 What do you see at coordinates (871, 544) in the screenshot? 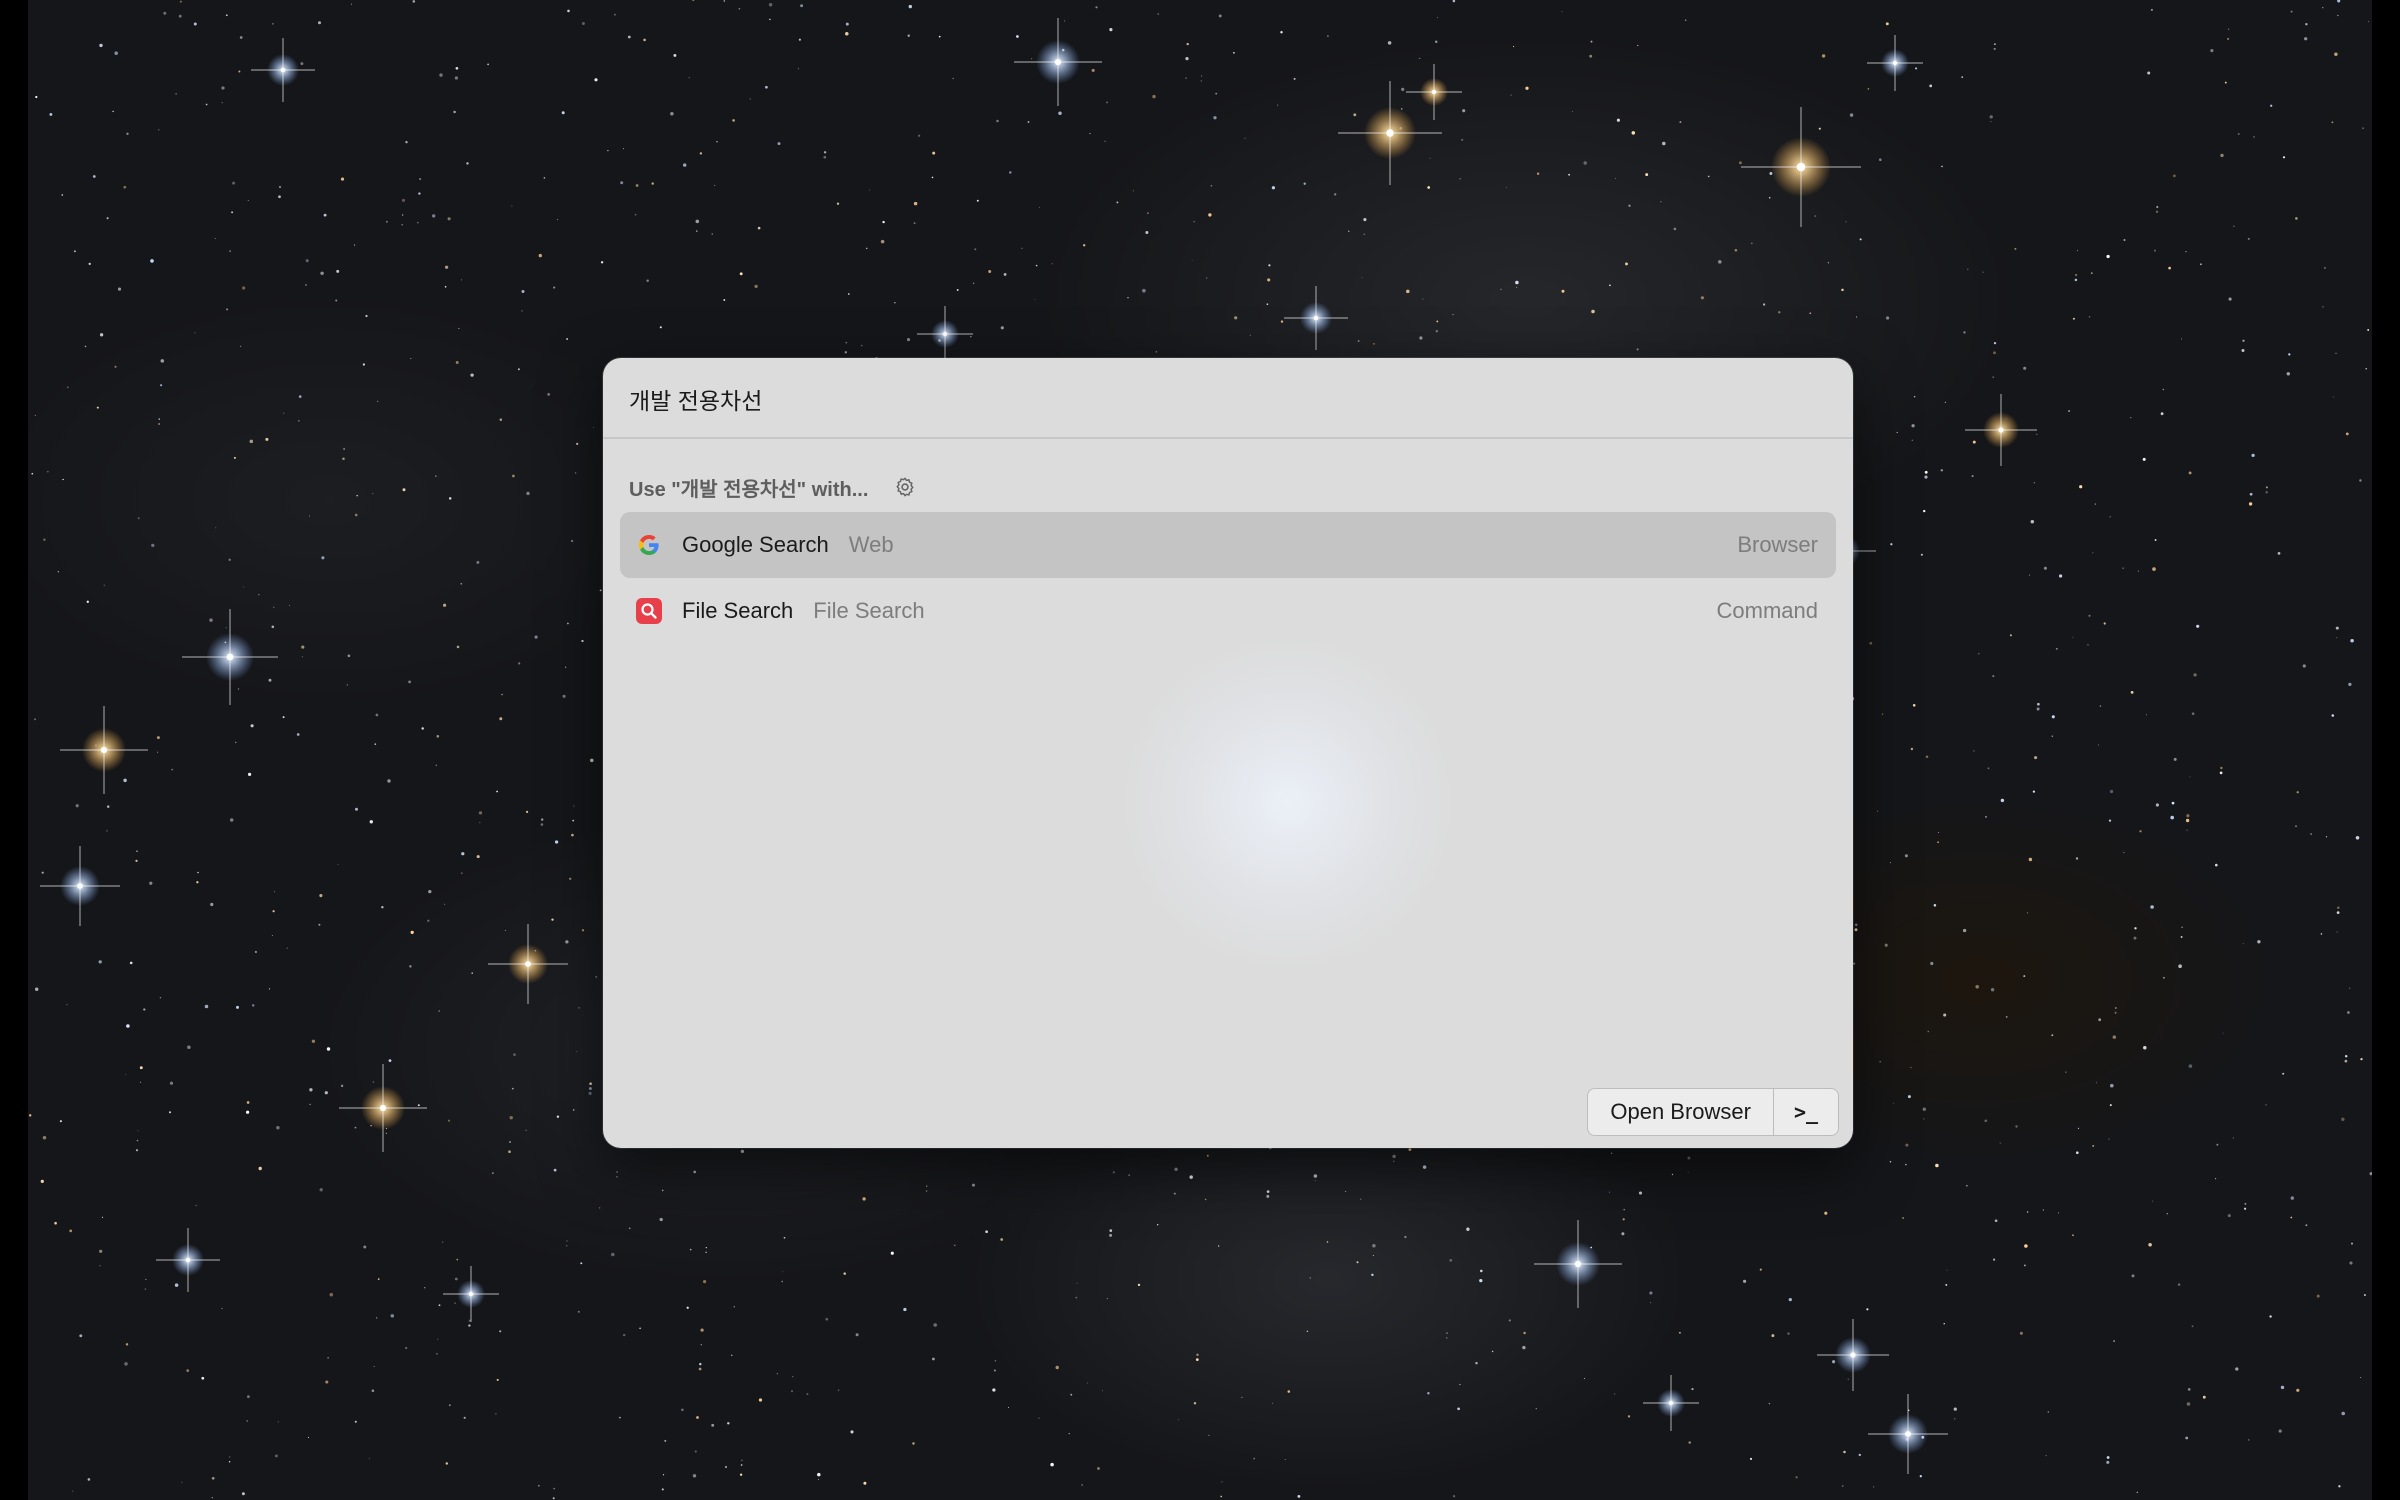
I see `result-subtitle: Web` at bounding box center [871, 544].